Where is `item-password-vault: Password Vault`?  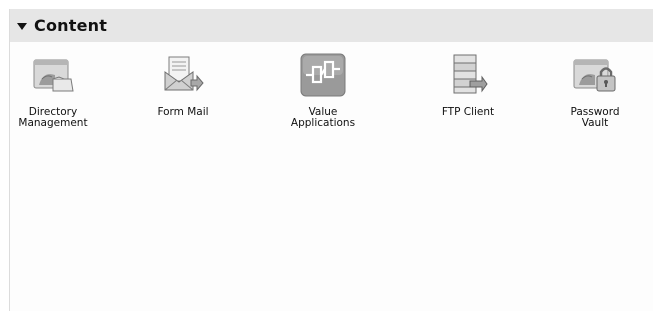
item-password-vault: Password Vault is located at coordinates (595, 90).